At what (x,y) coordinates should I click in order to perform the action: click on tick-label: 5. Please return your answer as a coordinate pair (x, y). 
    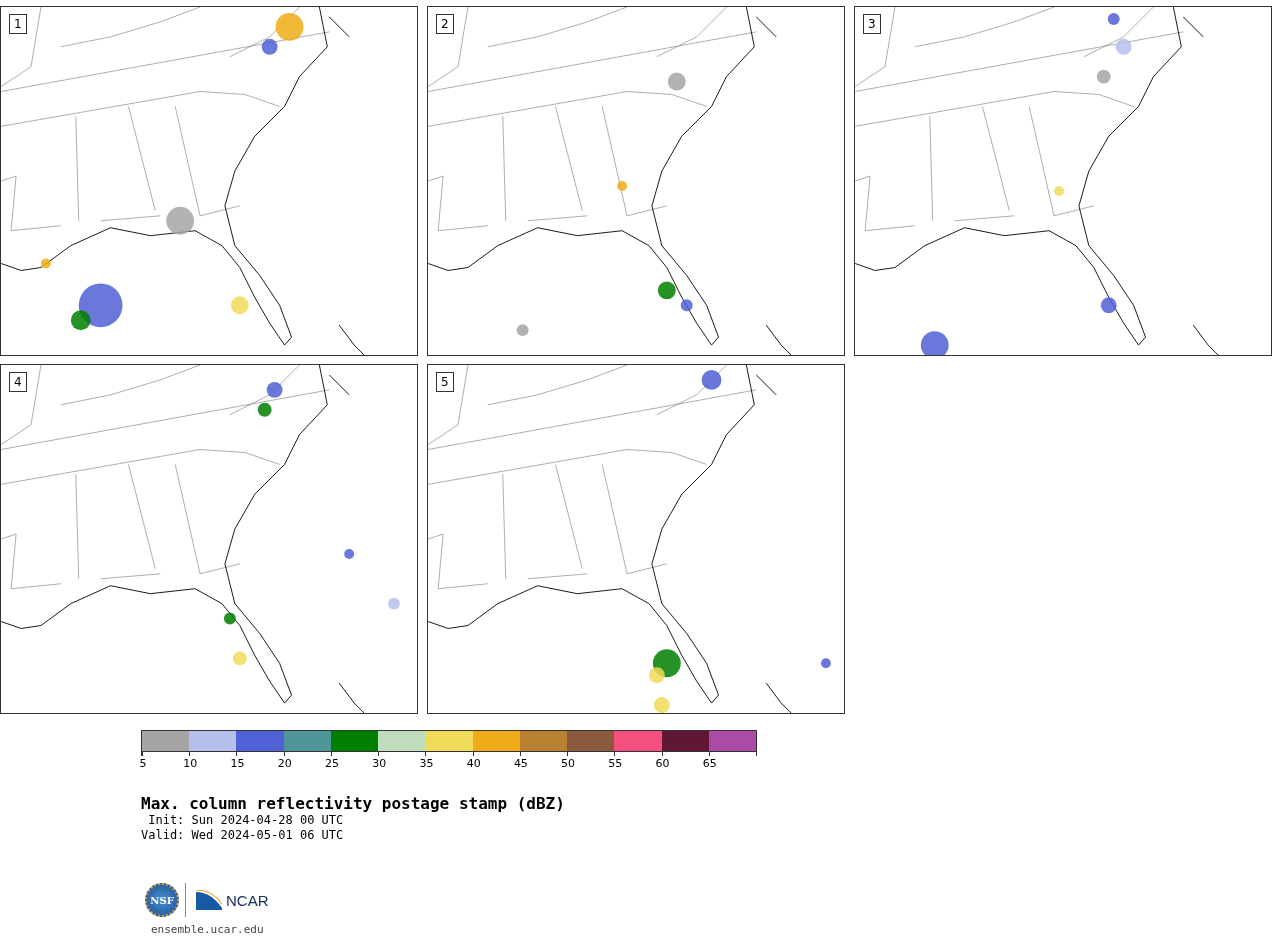
    Looking at the image, I should click on (143, 763).